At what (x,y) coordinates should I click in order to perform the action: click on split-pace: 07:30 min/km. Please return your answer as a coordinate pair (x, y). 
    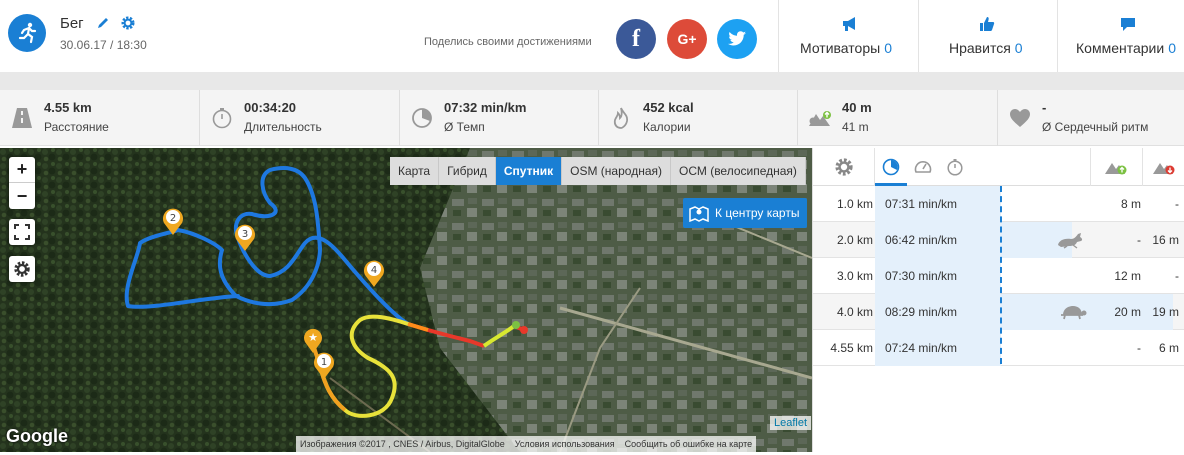
    Looking at the image, I should click on (921, 276).